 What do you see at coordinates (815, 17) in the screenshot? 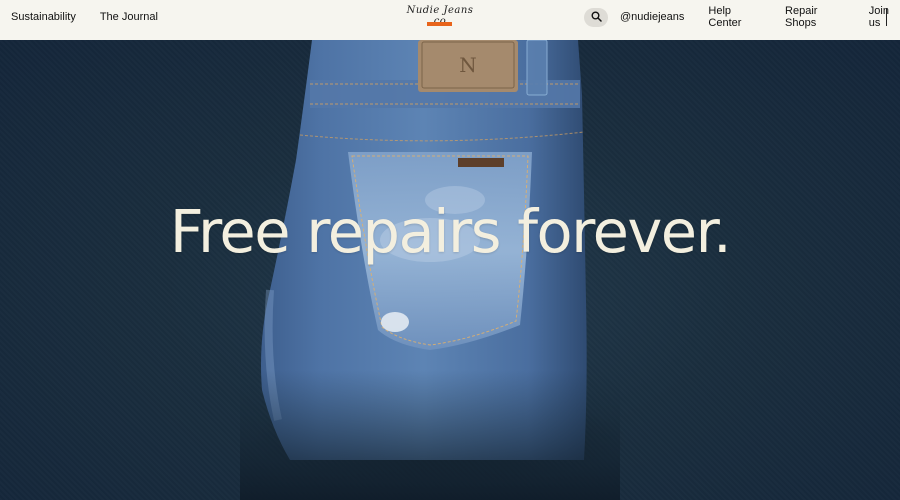
I see `nav-link-repair-shops: Repair Shops` at bounding box center [815, 17].